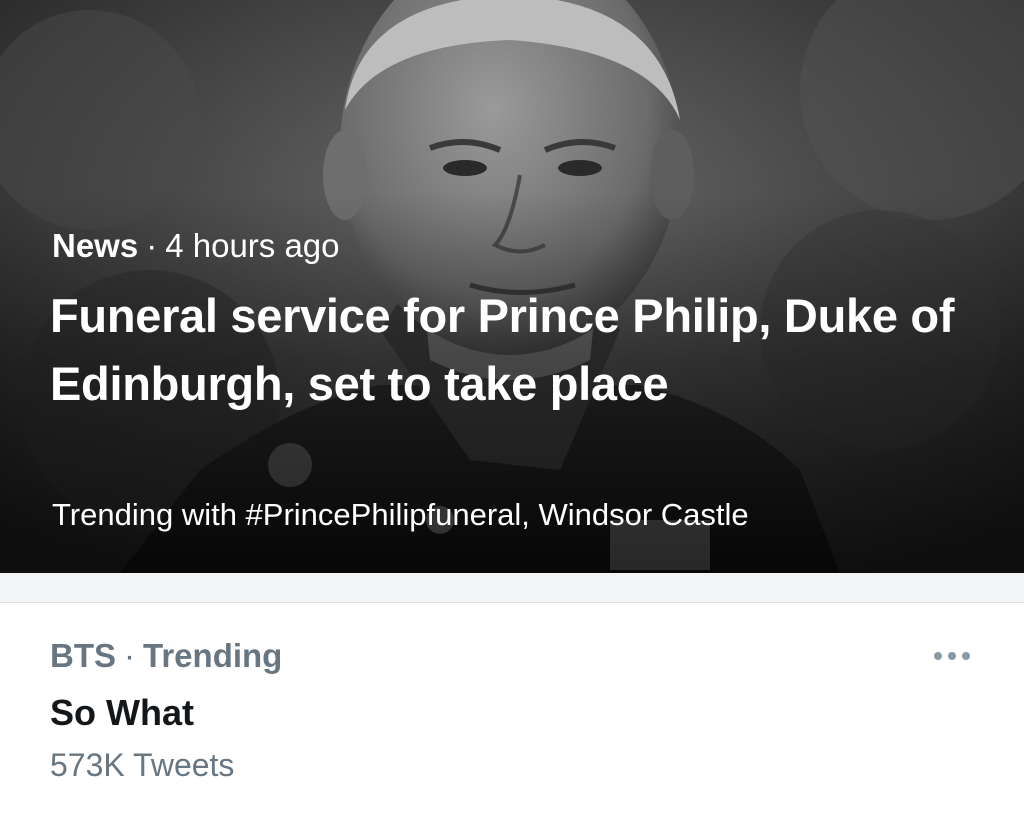 The width and height of the screenshot is (1024, 817). What do you see at coordinates (83, 655) in the screenshot?
I see `trend-topic: BTS` at bounding box center [83, 655].